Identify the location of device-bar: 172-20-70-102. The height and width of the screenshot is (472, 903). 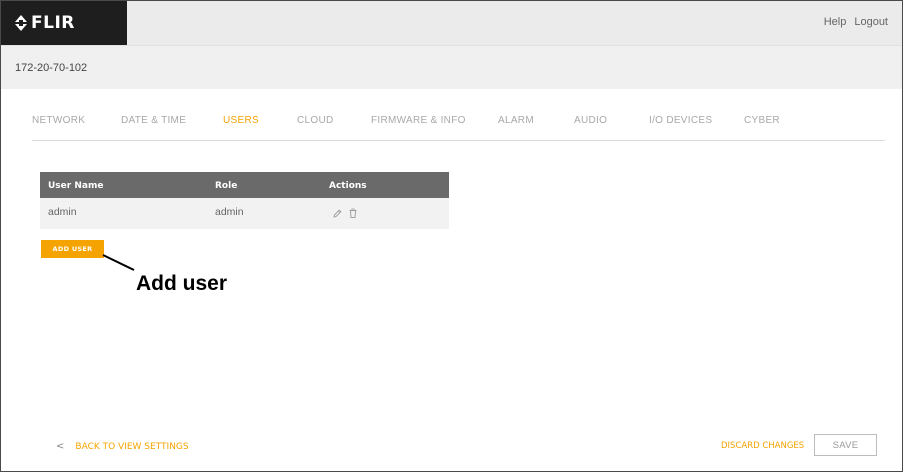
(451, 67).